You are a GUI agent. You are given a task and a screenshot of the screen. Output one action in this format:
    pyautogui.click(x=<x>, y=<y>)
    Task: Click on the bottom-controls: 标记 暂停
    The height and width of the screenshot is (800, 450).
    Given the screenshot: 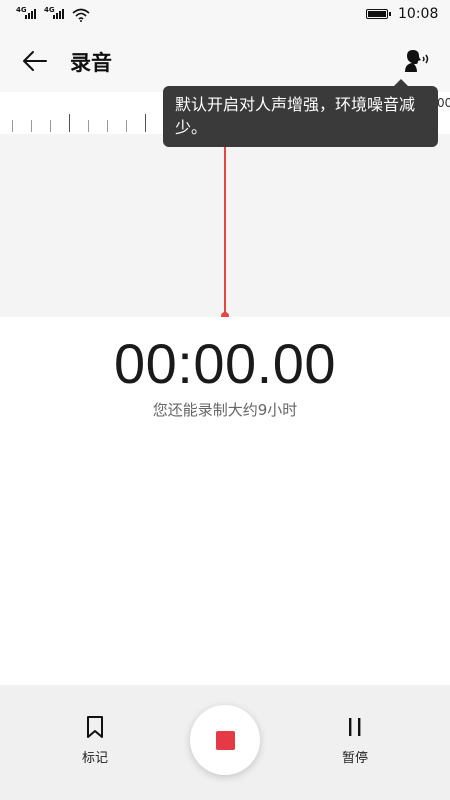 What is the action you would take?
    pyautogui.click(x=225, y=742)
    